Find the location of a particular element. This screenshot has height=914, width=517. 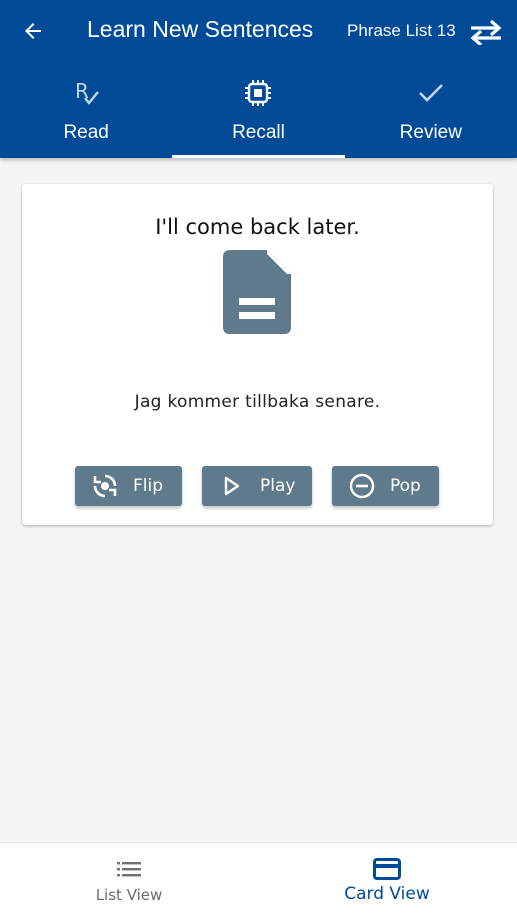

nav-card-view: Card View is located at coordinates (387, 878).